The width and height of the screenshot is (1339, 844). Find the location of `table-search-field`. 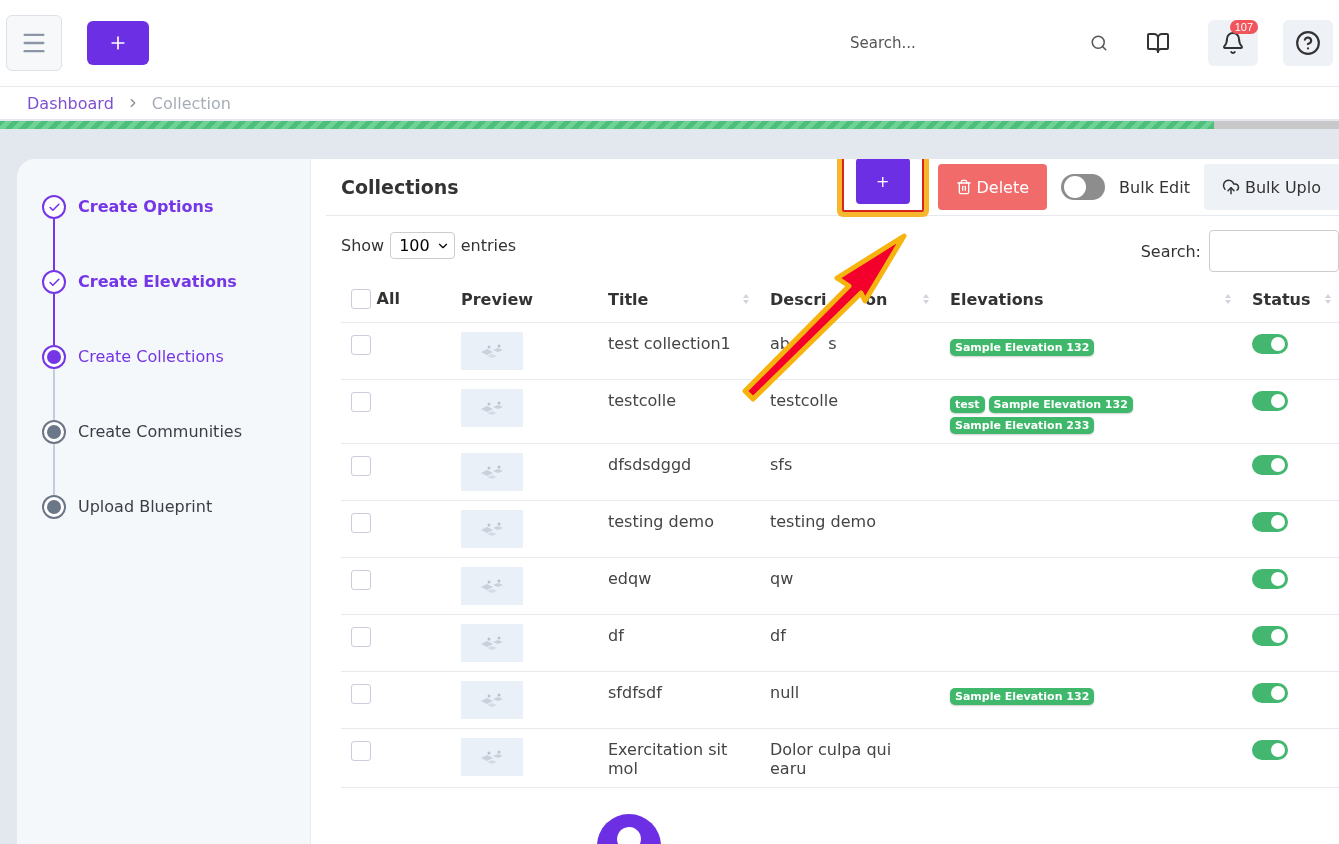

table-search-field is located at coordinates (1274, 251).